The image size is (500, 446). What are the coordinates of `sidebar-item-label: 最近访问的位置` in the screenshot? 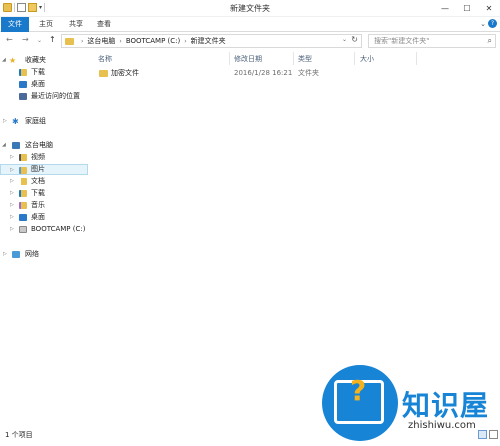 It's located at (55, 96).